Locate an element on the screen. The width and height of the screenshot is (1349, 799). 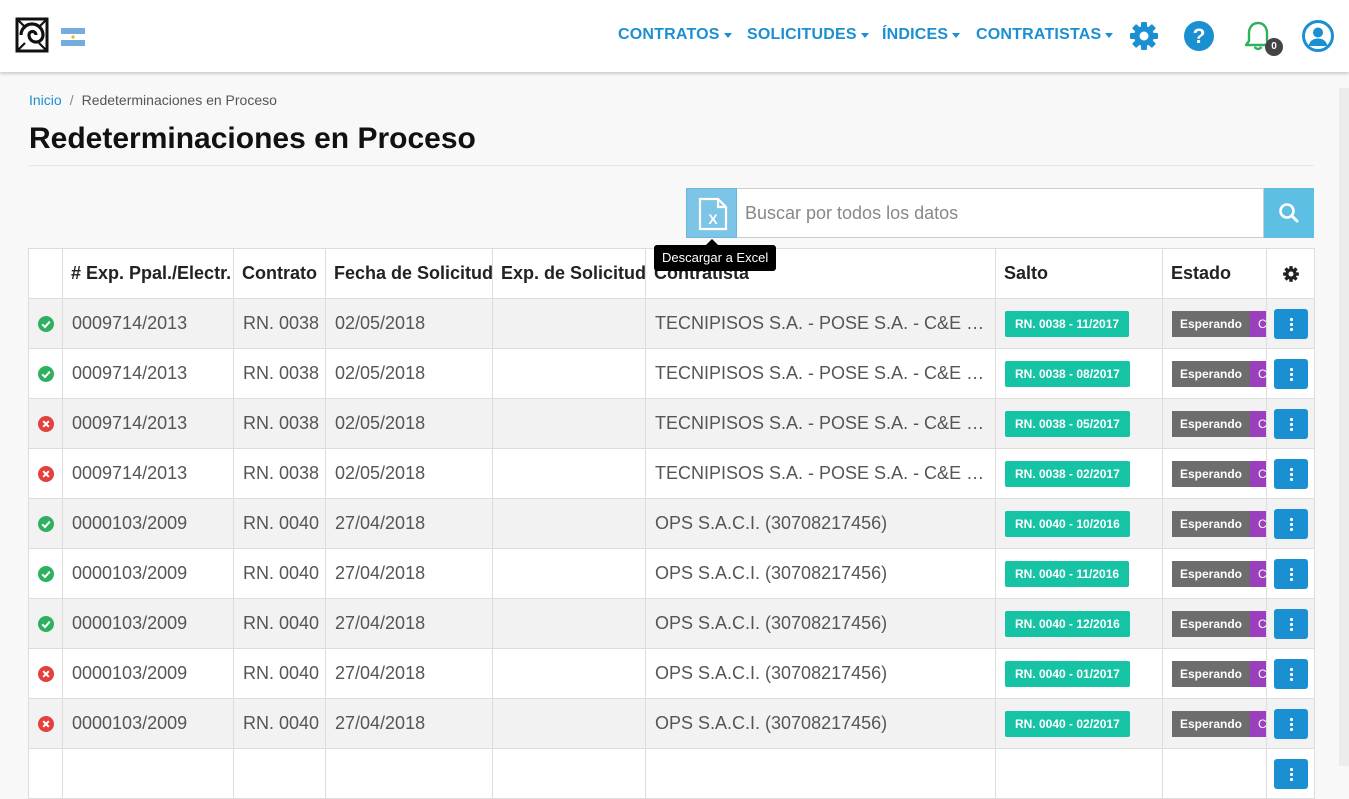
salto-badge: RN. 0038 - 02/2017 is located at coordinates (1067, 473).